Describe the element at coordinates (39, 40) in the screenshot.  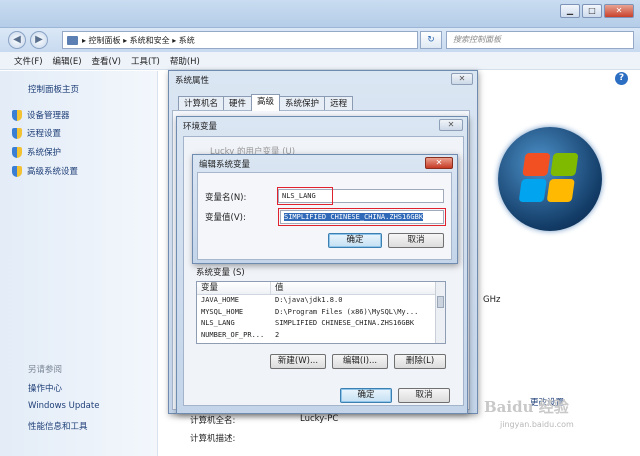
I see `forward-button: ▶` at that location.